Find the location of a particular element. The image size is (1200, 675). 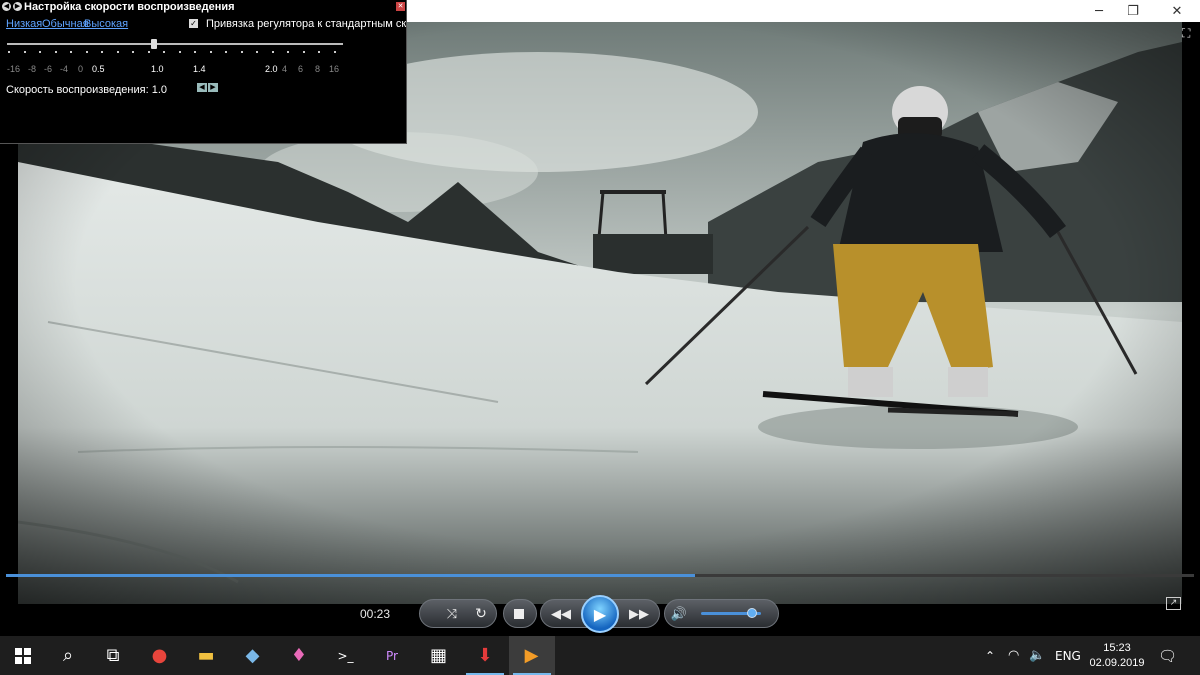

snap-checkbox: ✓ is located at coordinates (193, 23).